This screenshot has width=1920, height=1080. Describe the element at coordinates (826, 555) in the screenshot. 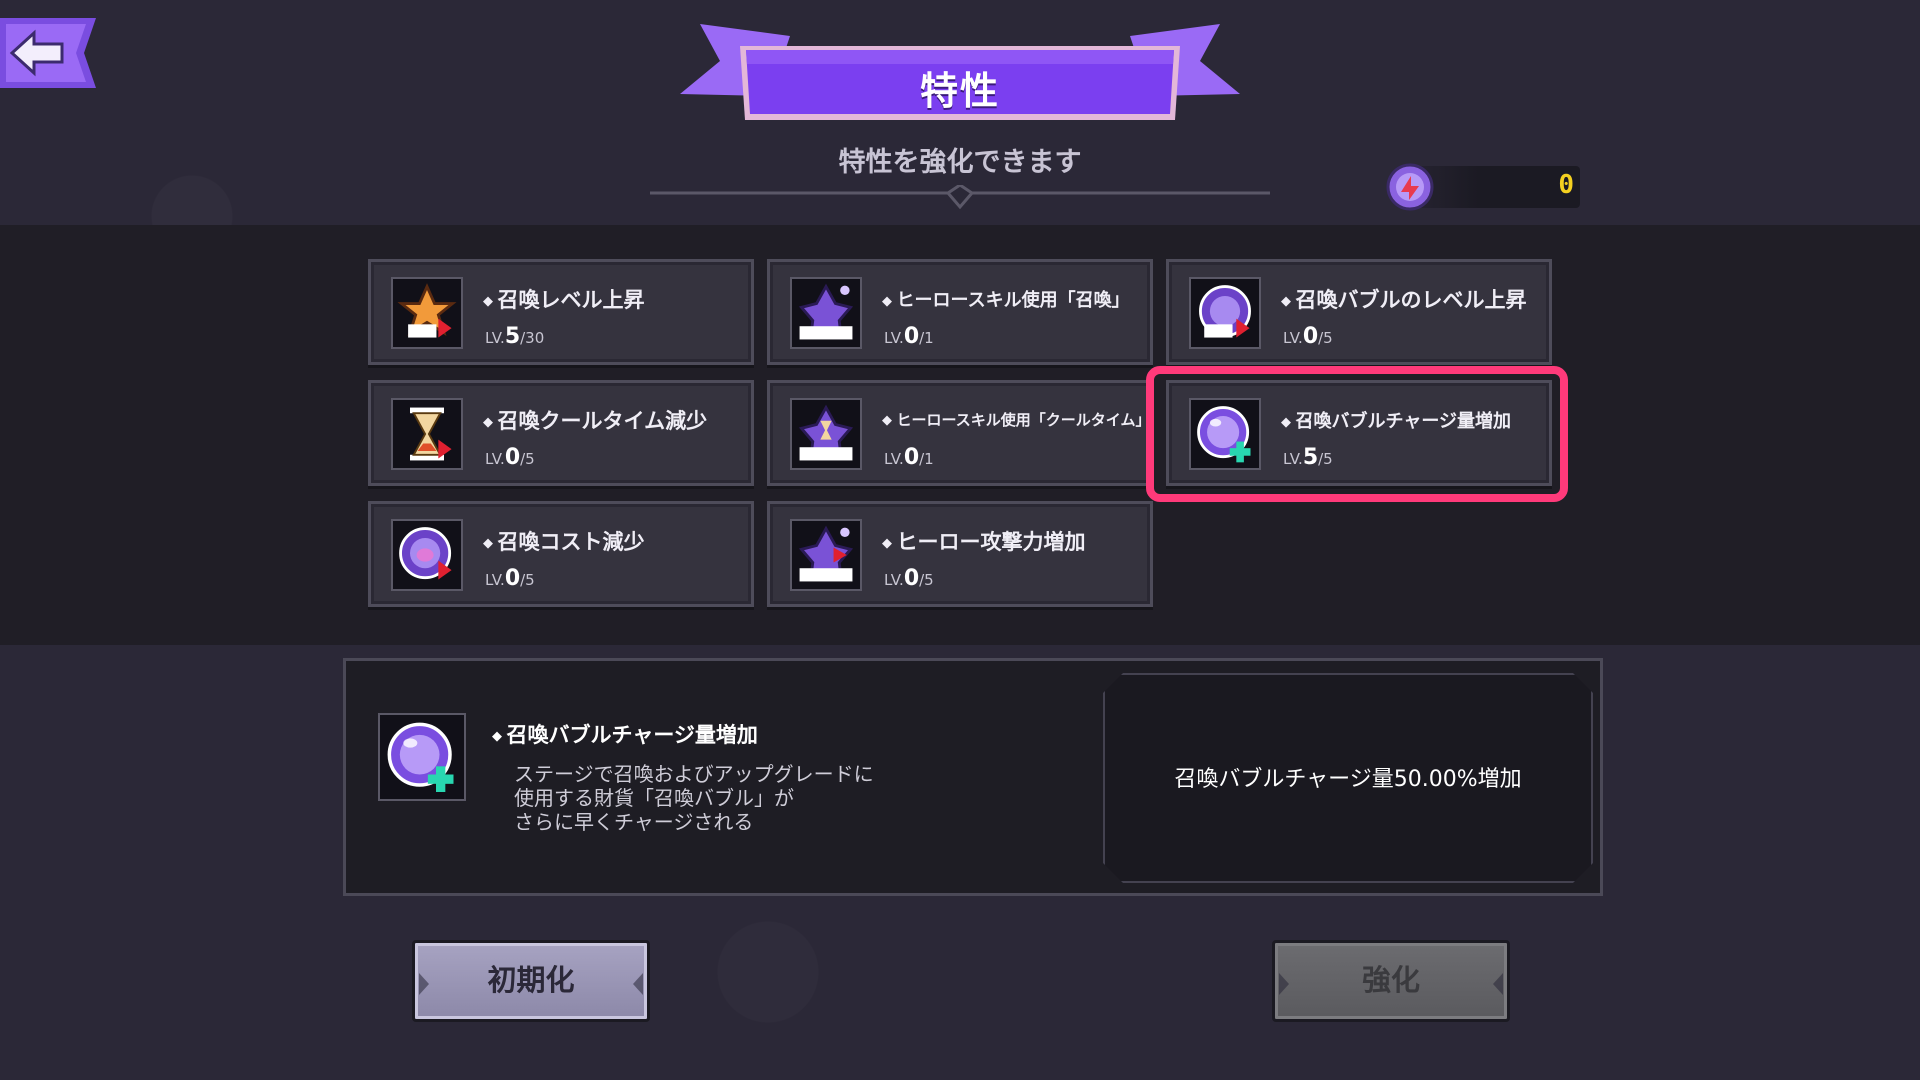

I see `hero-skill-attack-up-icon` at that location.